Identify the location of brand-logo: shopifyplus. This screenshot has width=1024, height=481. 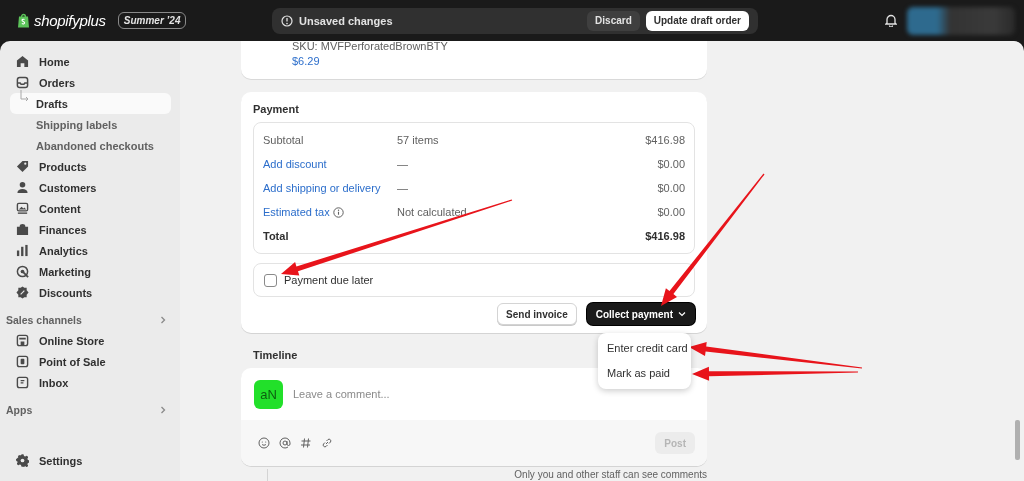
(70, 20).